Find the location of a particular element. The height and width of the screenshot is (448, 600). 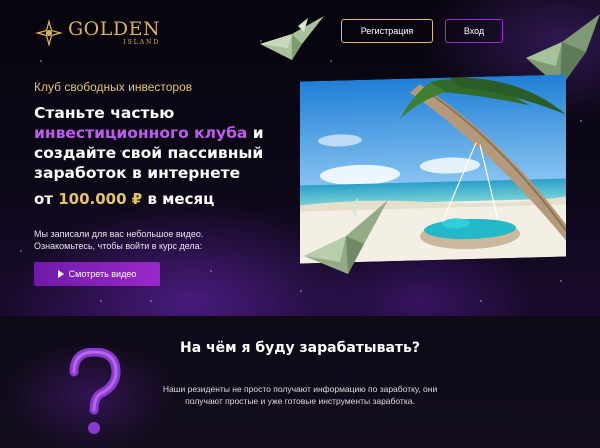

watch-video-button: Смотреть видео is located at coordinates (97, 274).